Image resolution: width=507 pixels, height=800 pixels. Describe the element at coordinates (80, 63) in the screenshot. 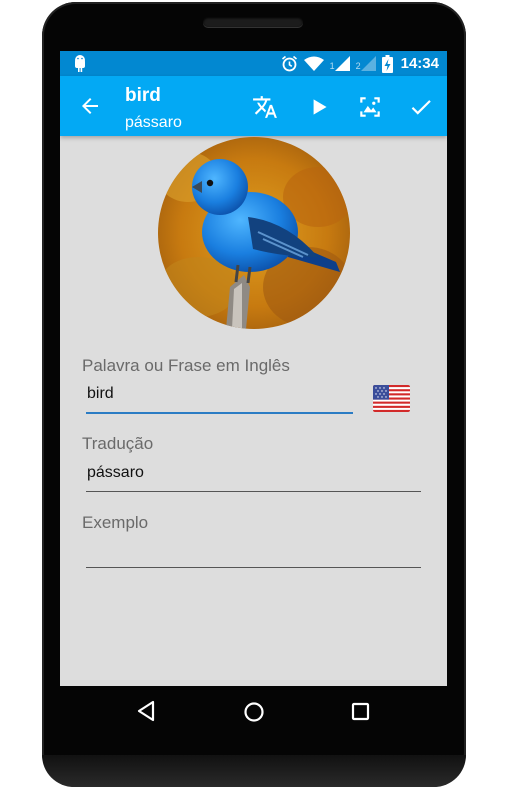

I see `android-icon` at that location.